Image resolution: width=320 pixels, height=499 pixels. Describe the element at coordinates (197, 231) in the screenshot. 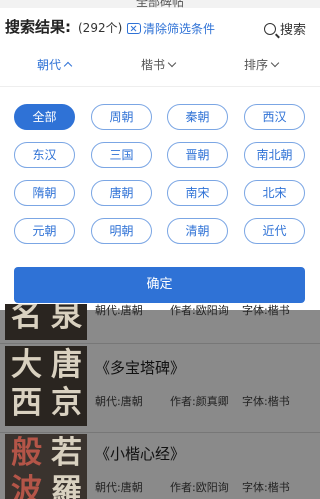

I see `dynasty-chip: 清朝` at that location.